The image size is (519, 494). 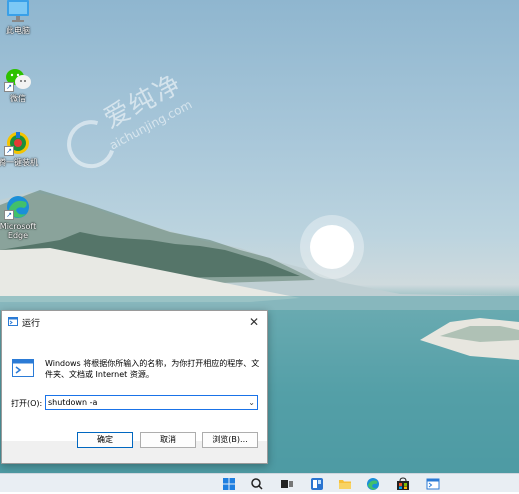 I want to click on monitor-icon, so click(x=18, y=12).